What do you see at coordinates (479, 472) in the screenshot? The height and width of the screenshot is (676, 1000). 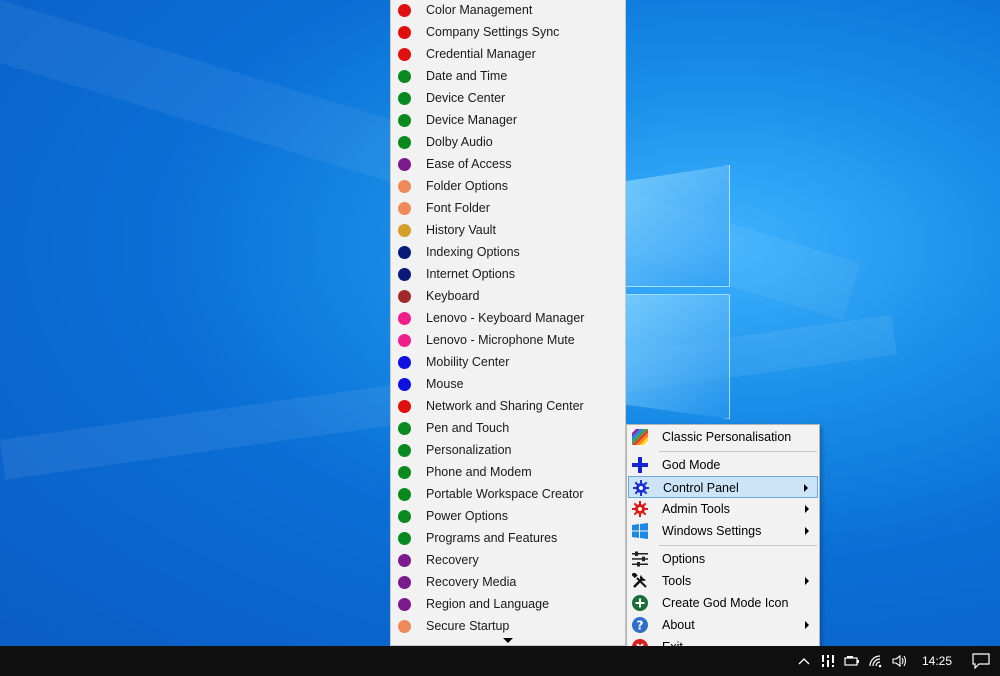 I see `submenu-item-label: Phone and Modem` at bounding box center [479, 472].